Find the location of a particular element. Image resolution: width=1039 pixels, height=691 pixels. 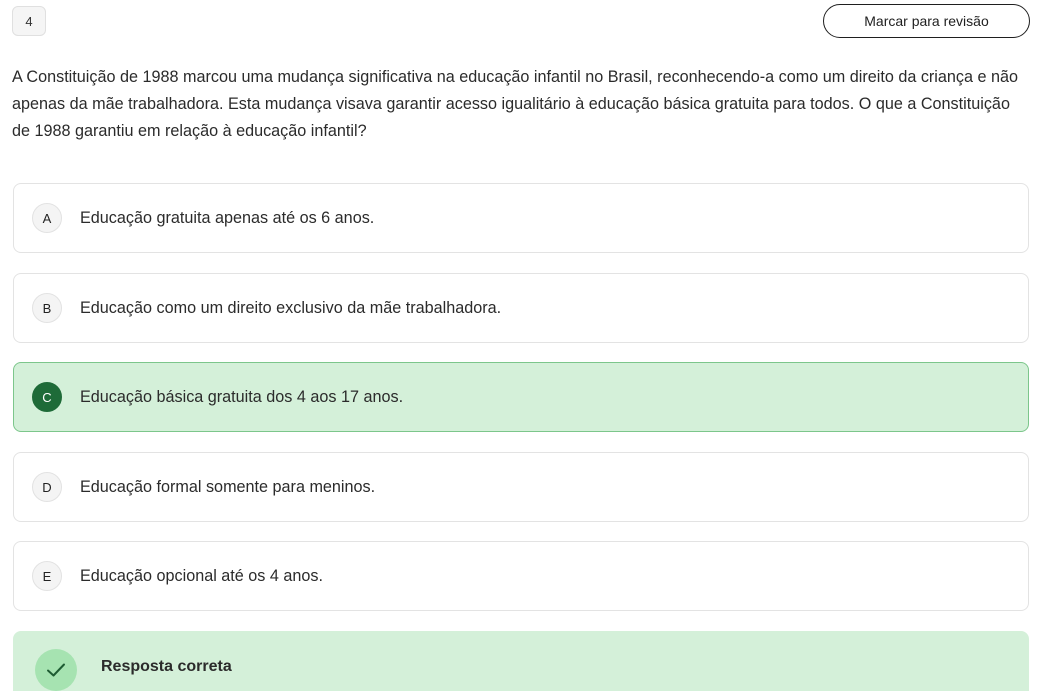

option-text: Educação formal somente para meninos. is located at coordinates (228, 486).